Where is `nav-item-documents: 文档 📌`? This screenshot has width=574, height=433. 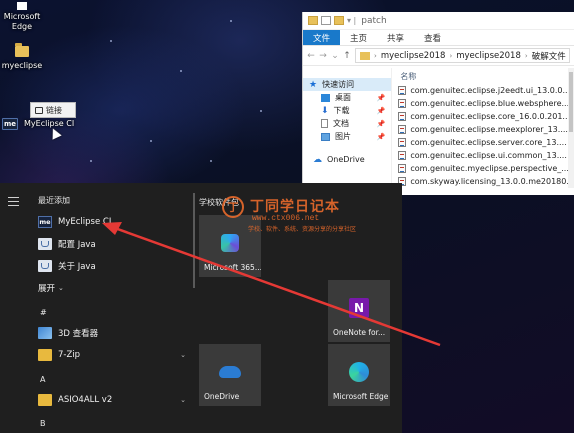
nav-item-documents: 文档 📌 is located at coordinates (347, 123).